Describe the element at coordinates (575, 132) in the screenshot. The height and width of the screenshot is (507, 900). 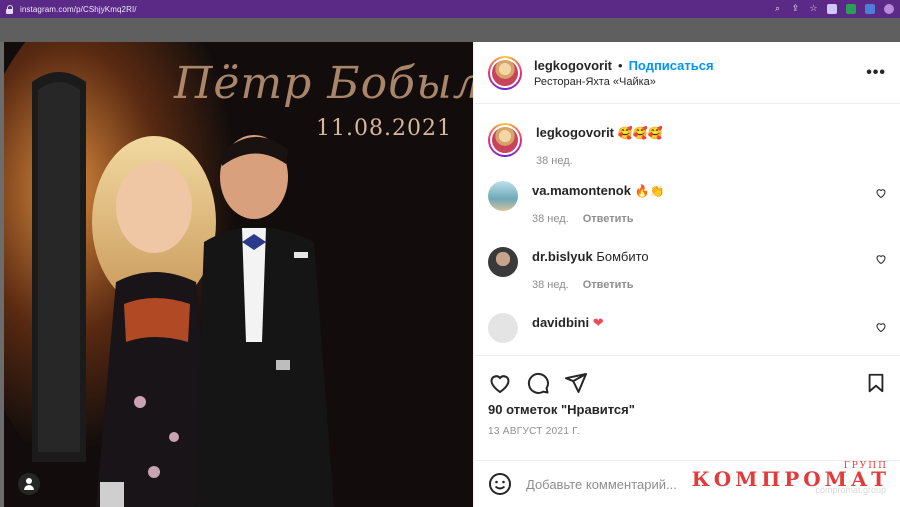
I see `caption-username: legkogovorit` at that location.